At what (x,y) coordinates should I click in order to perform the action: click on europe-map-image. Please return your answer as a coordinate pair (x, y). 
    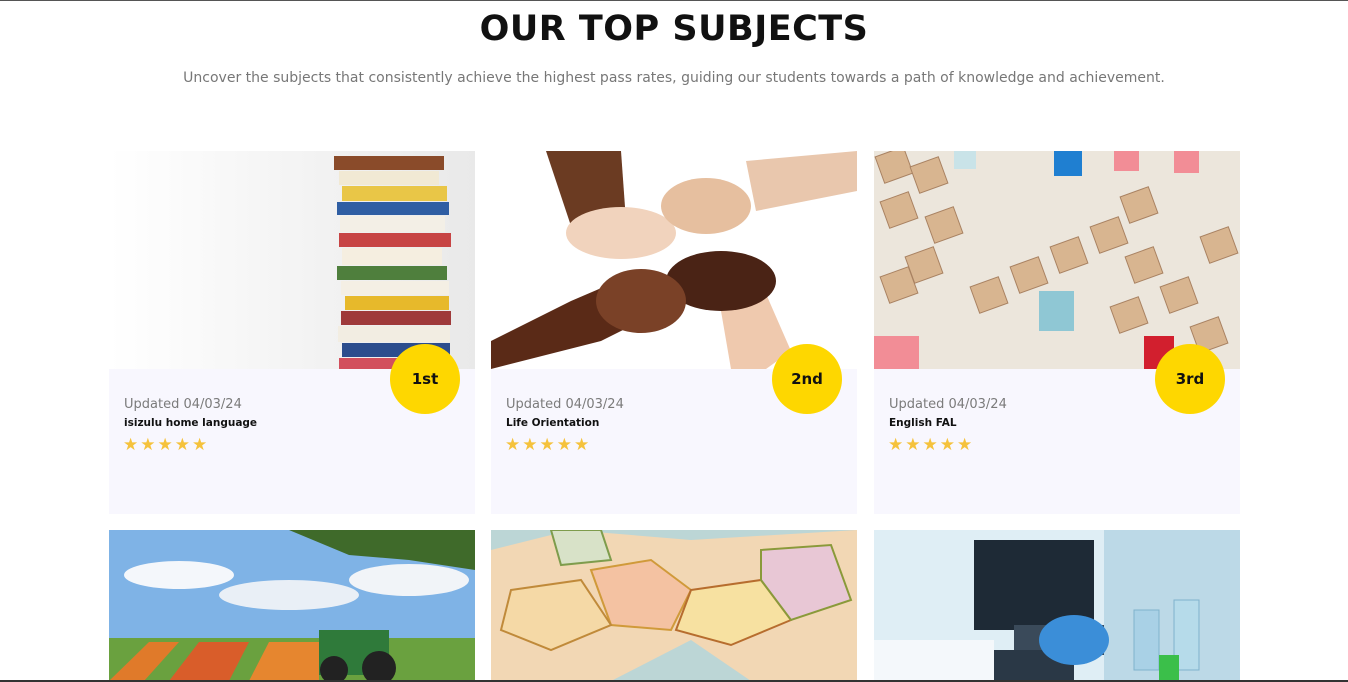
    Looking at the image, I should click on (674, 605).